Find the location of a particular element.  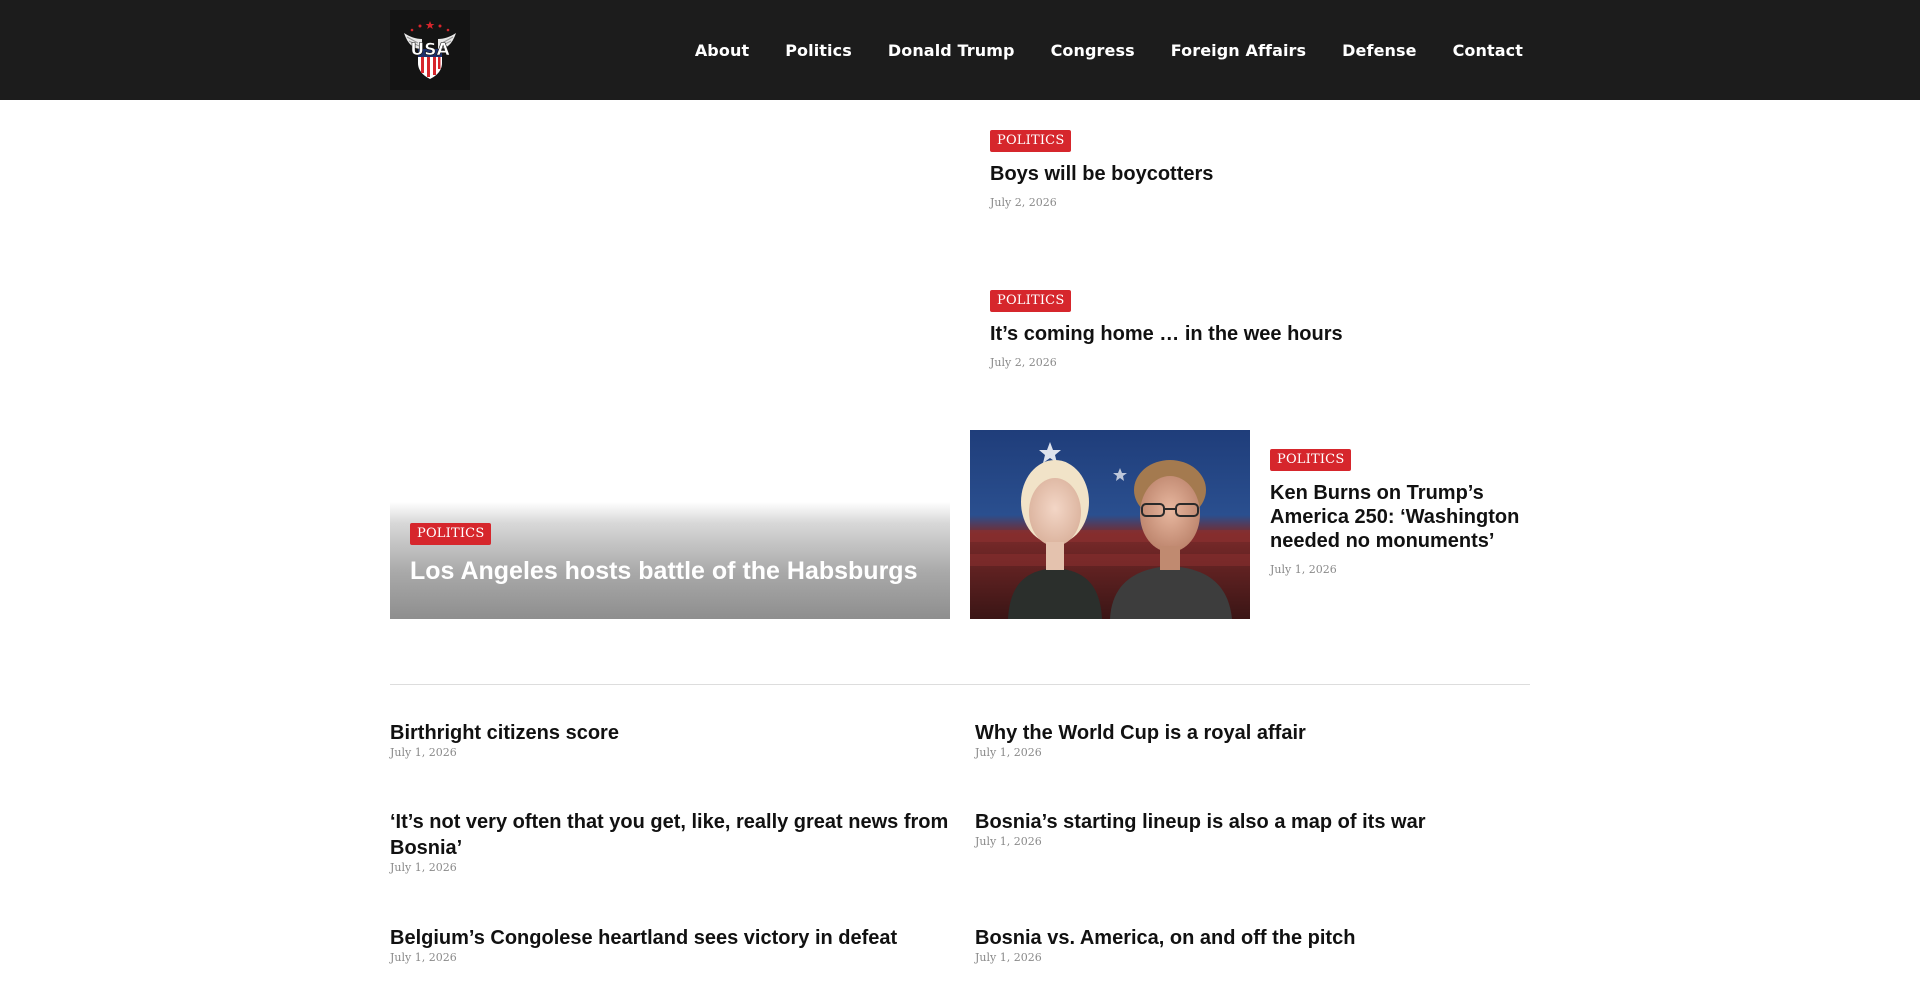

video-still-image is located at coordinates (1110, 524).